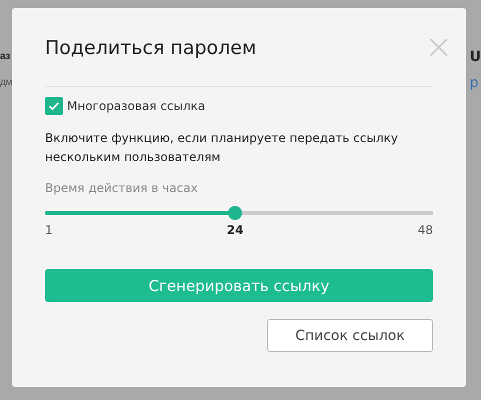 The width and height of the screenshot is (481, 400). I want to click on slider-value: 24, so click(235, 230).